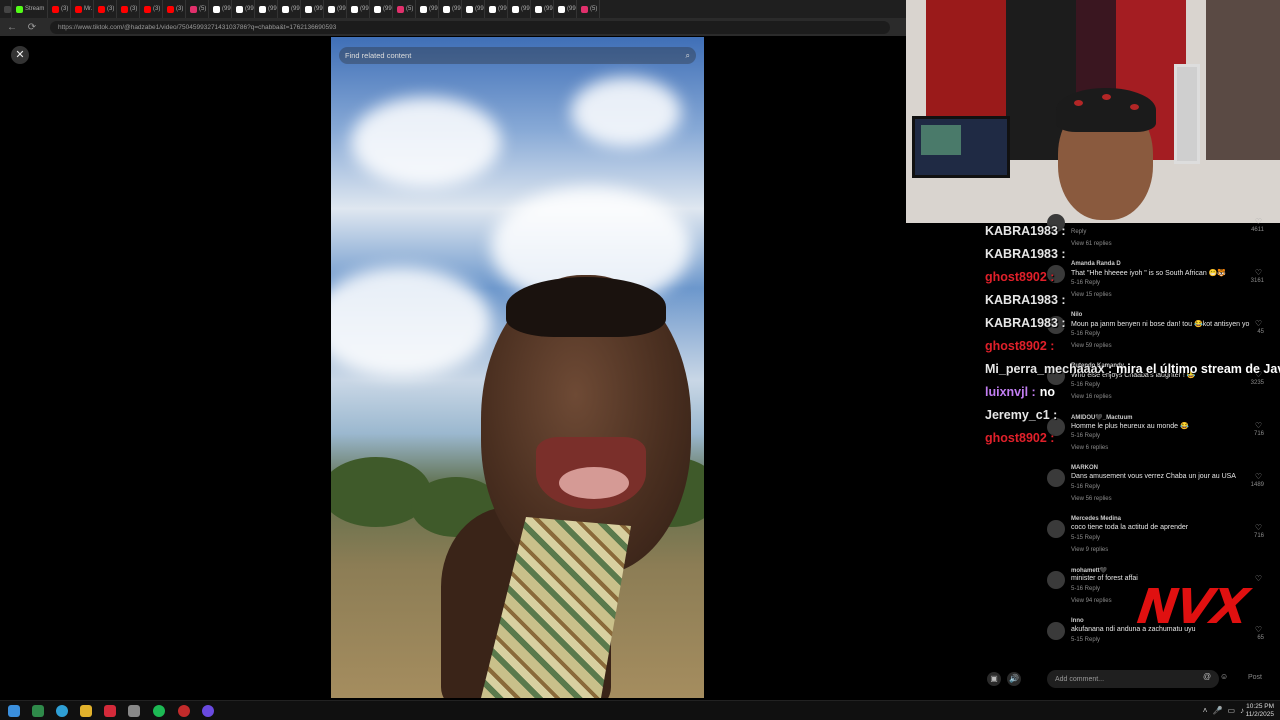 The height and width of the screenshot is (720, 1280). What do you see at coordinates (1242, 710) in the screenshot?
I see `volume-icon: ♪` at bounding box center [1242, 710].